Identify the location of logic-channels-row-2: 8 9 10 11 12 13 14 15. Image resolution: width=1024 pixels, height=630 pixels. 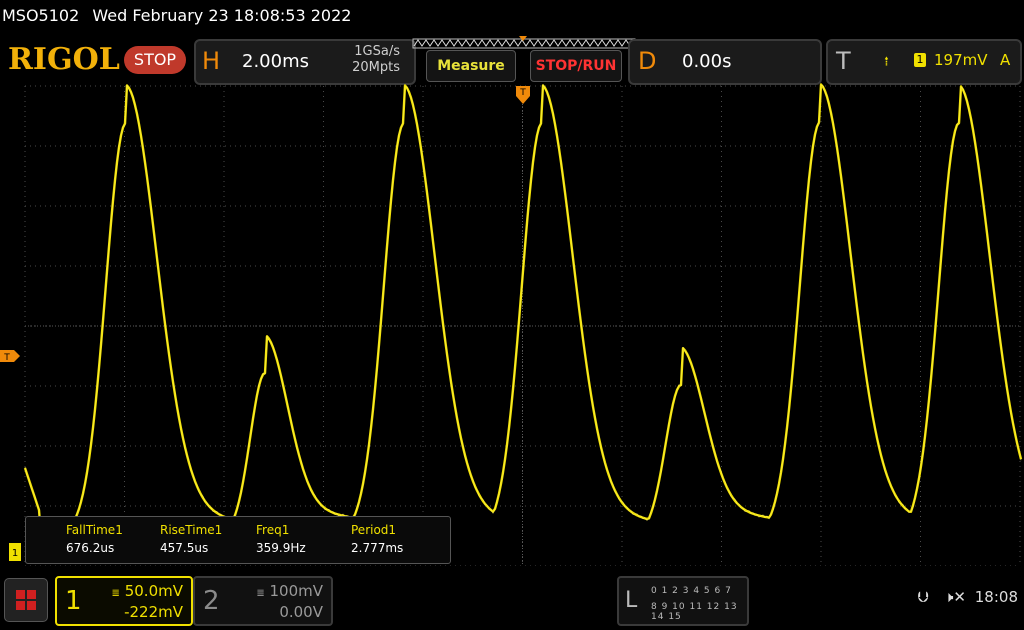
(694, 612).